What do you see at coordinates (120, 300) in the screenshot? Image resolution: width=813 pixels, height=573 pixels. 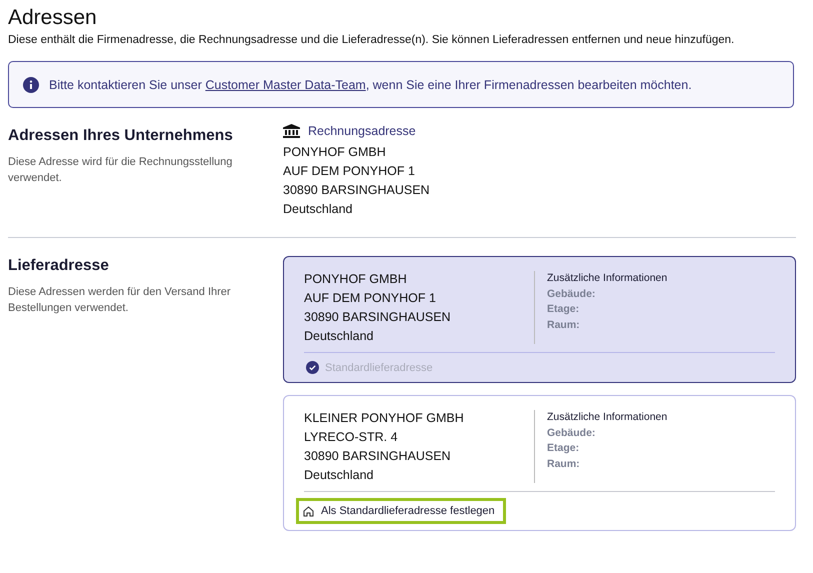 I see `section-description: Diese Adressen werden für den Versand Ihrer Bestellungen verwendet.` at bounding box center [120, 300].